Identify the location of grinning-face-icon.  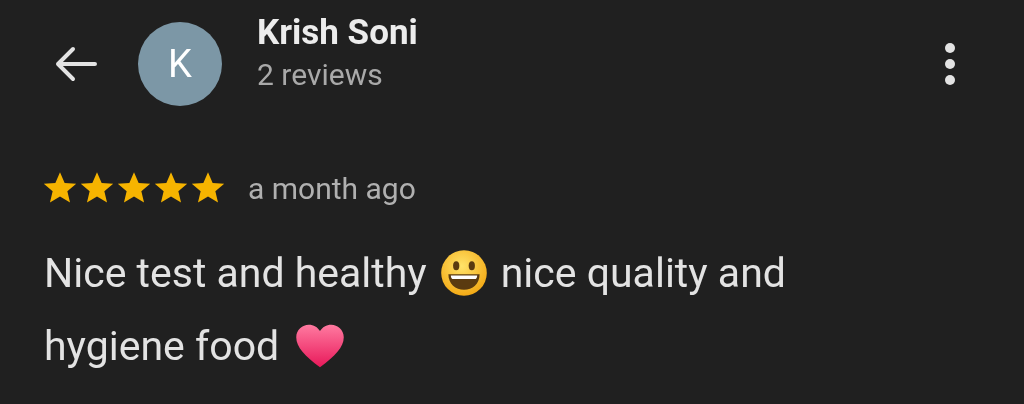
(463, 272).